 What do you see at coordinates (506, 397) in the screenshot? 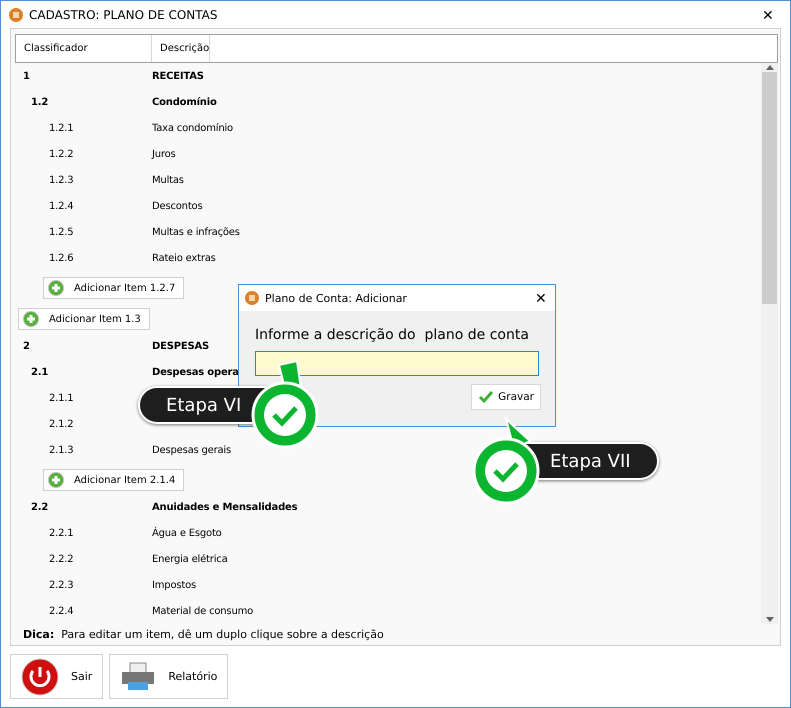
I see `save-button: Gravar` at bounding box center [506, 397].